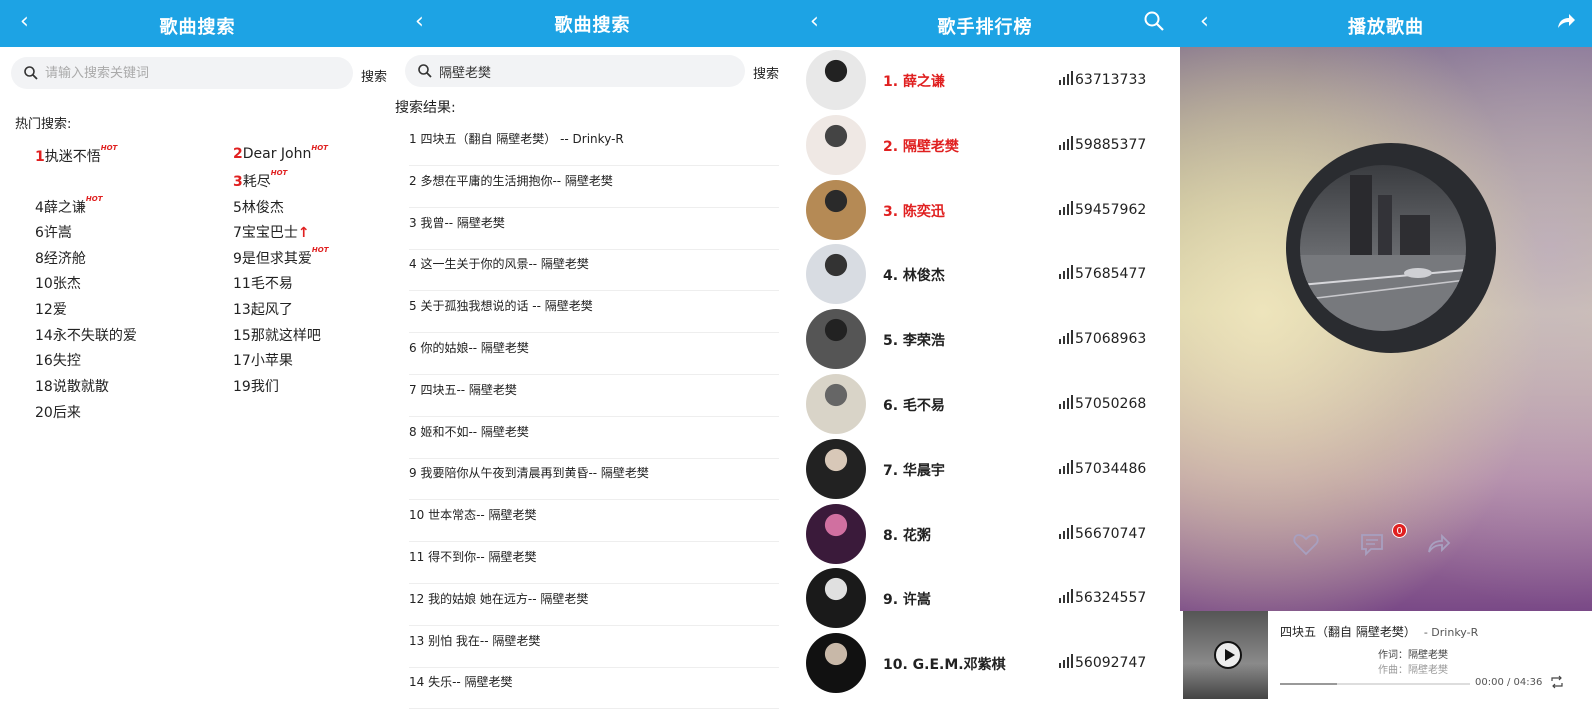 The width and height of the screenshot is (1592, 709). I want to click on hot-keyword: 失控, so click(66, 361).